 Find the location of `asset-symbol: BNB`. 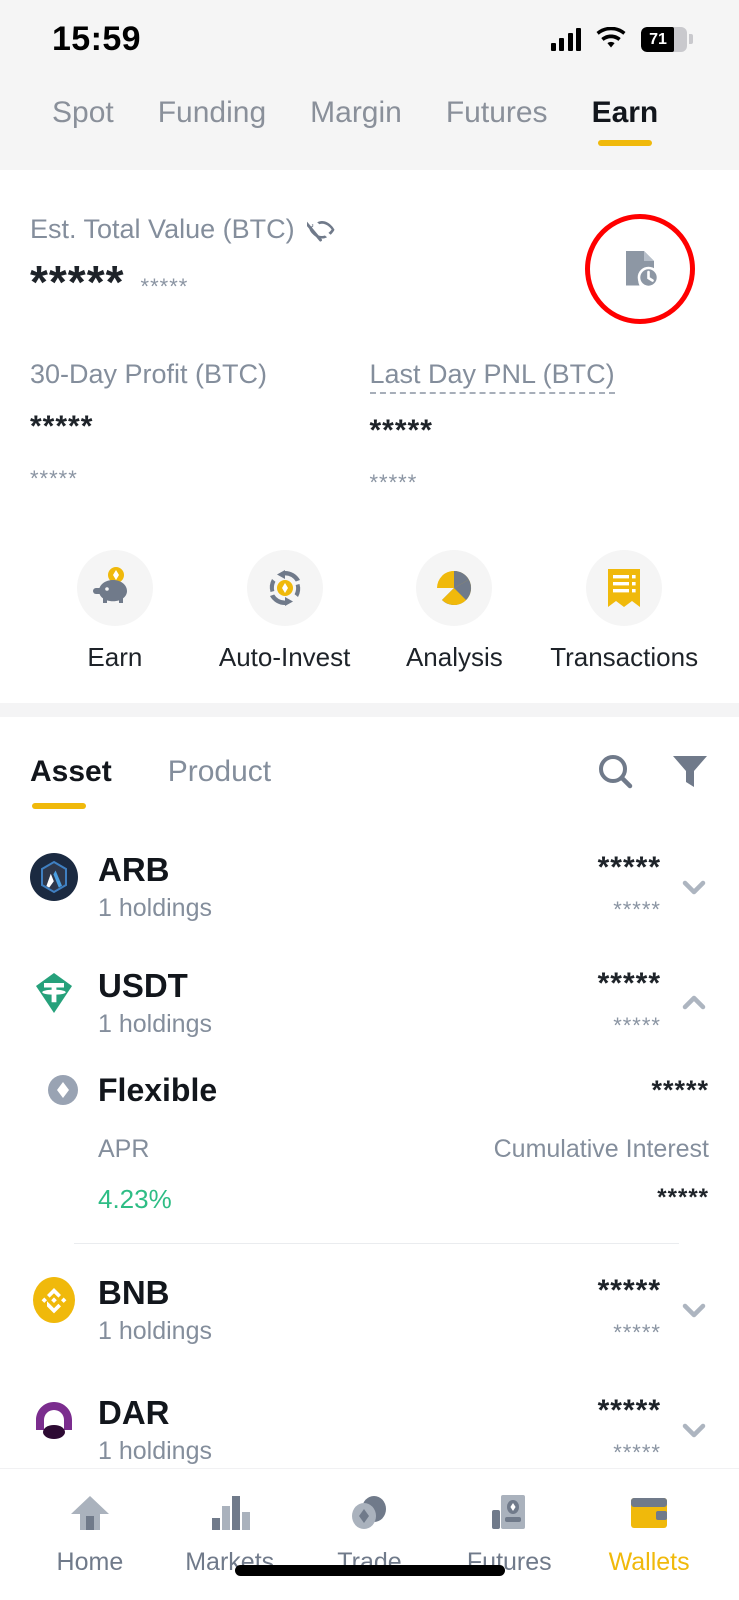

asset-symbol: BNB is located at coordinates (134, 1292).